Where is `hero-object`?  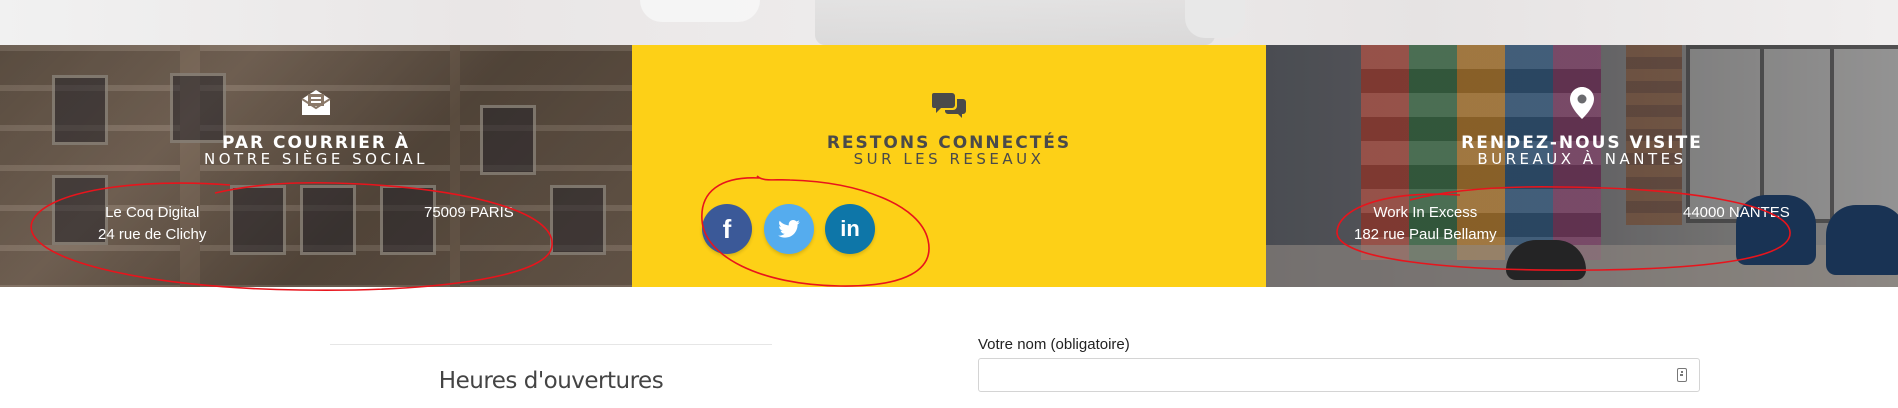
hero-object is located at coordinates (1215, 19).